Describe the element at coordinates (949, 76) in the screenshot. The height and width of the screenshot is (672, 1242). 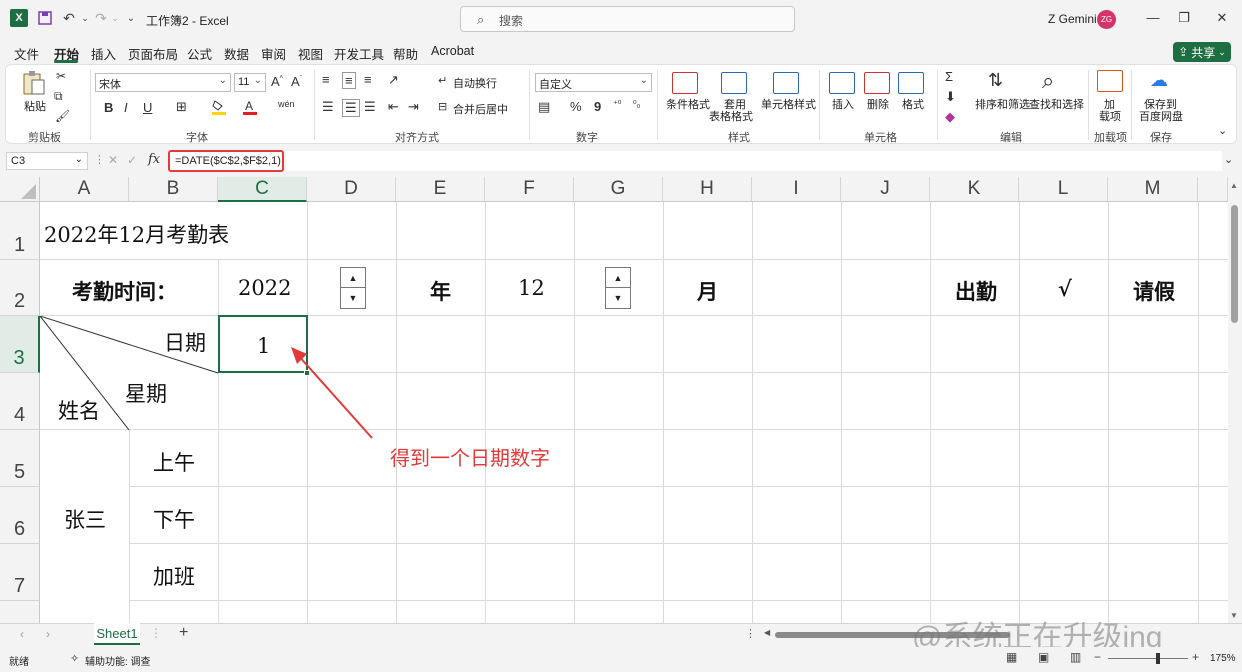
I see `autosum-icon: Σ` at that location.